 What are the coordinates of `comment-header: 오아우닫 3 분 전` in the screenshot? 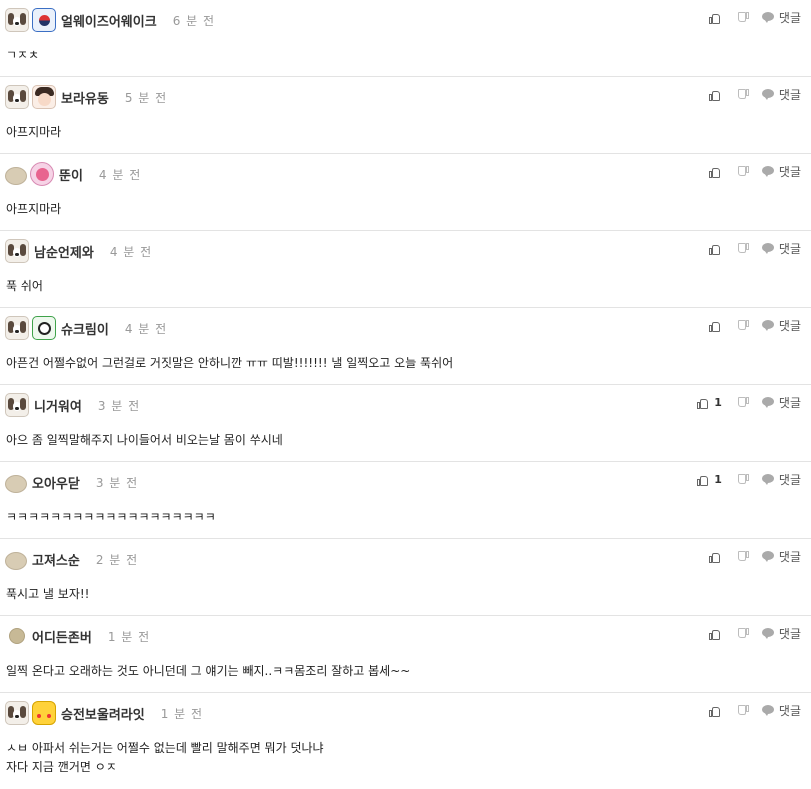 It's located at (71, 482).